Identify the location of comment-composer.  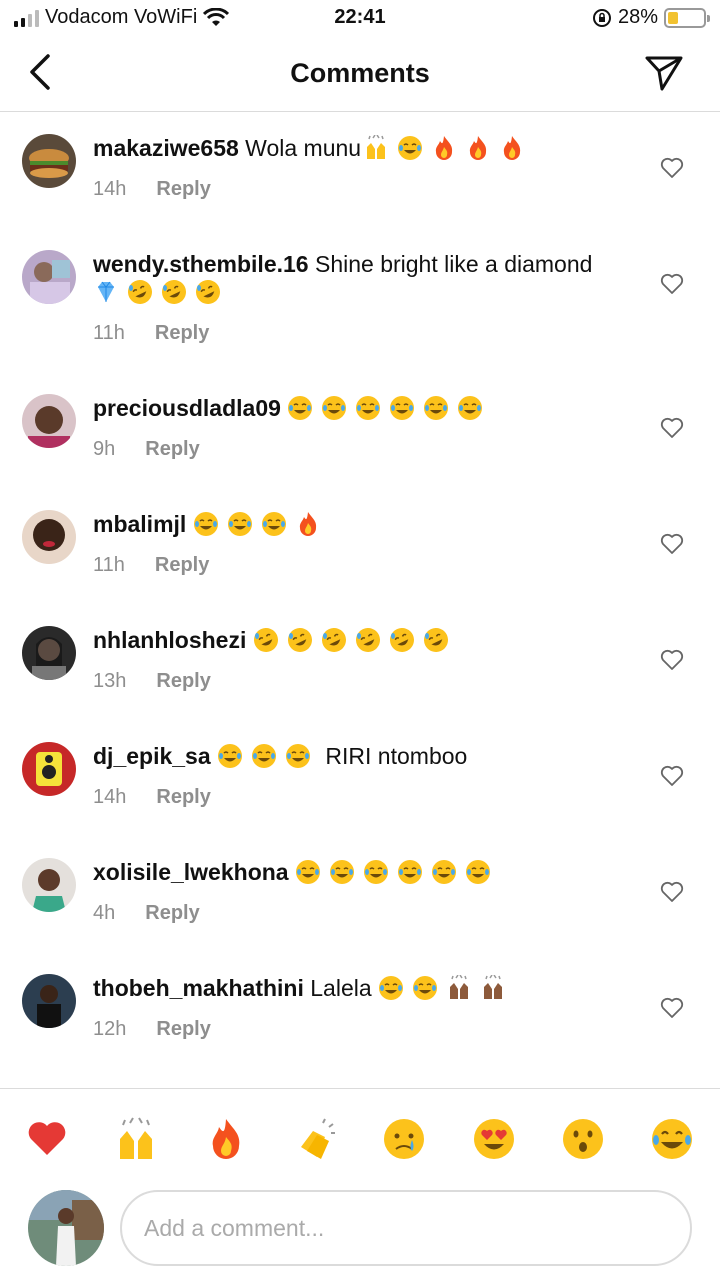
(360, 1232).